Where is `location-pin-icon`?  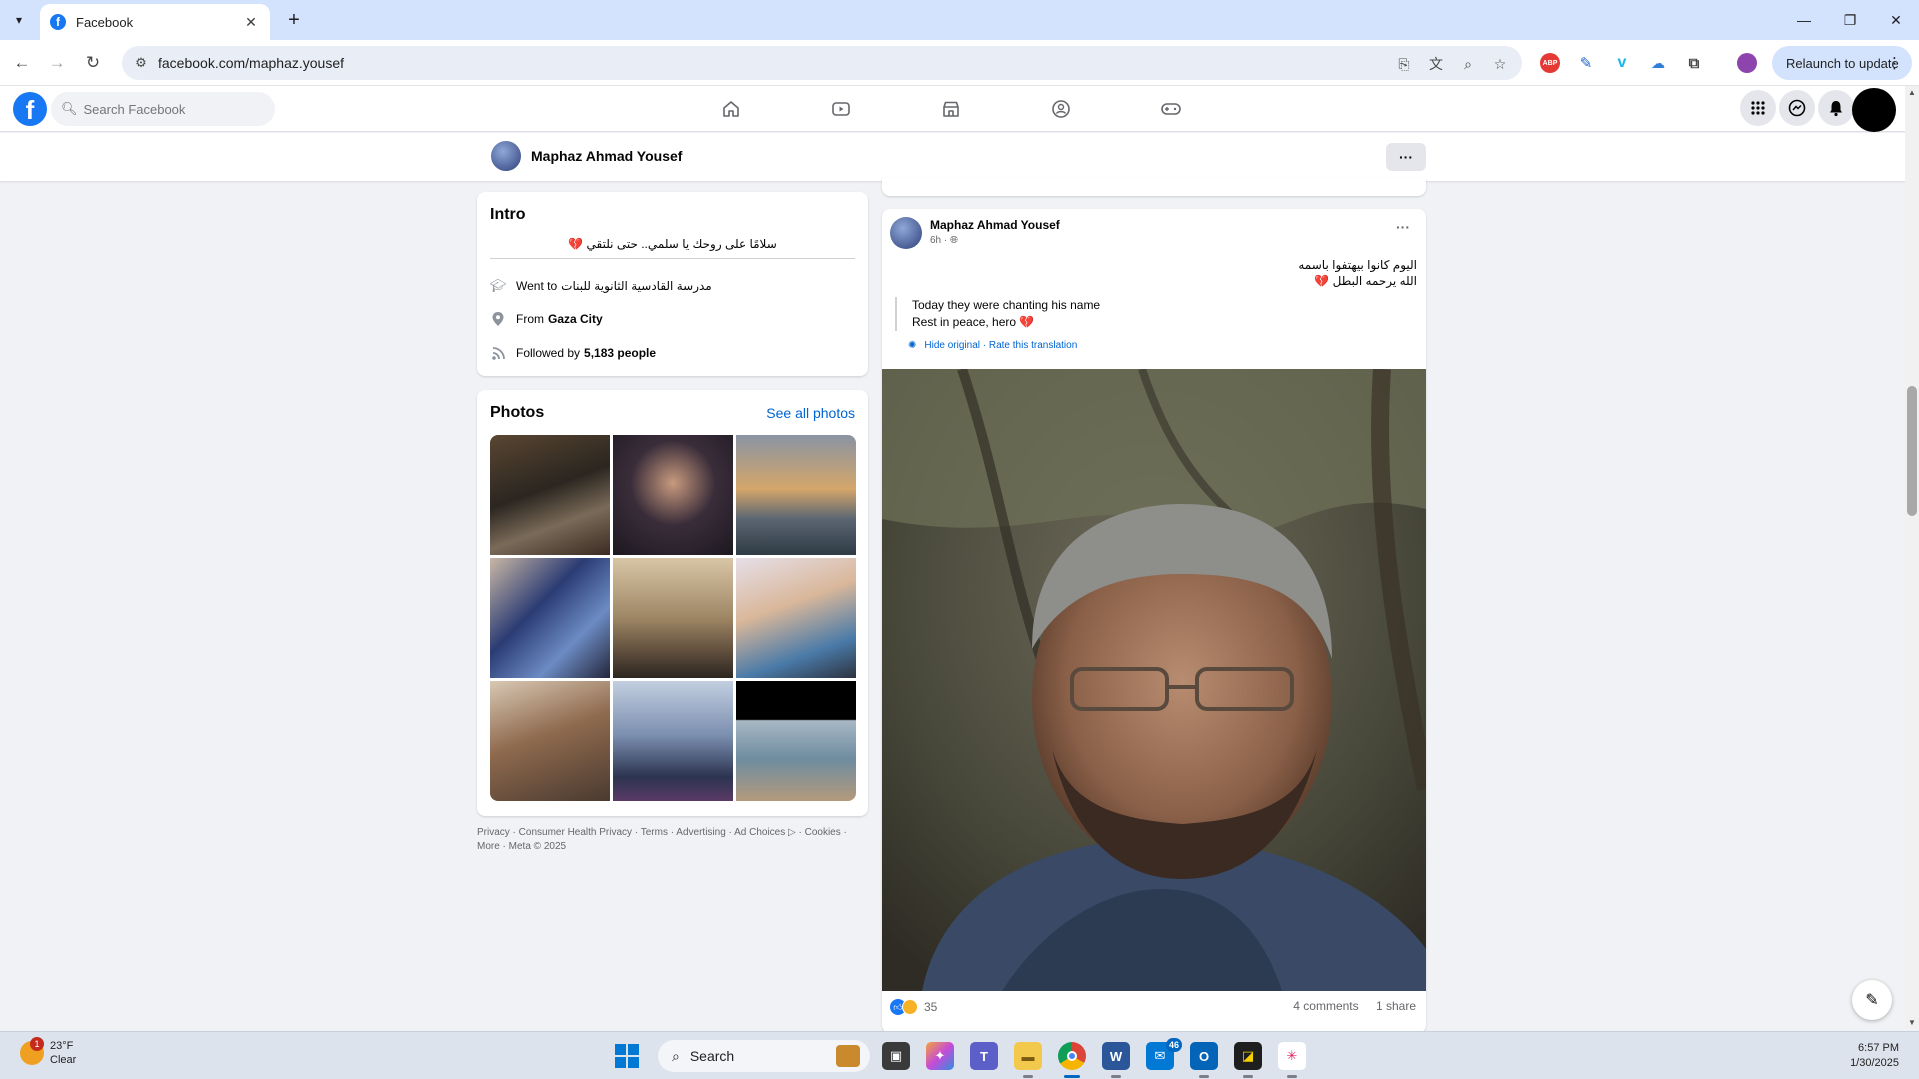 location-pin-icon is located at coordinates (498, 319).